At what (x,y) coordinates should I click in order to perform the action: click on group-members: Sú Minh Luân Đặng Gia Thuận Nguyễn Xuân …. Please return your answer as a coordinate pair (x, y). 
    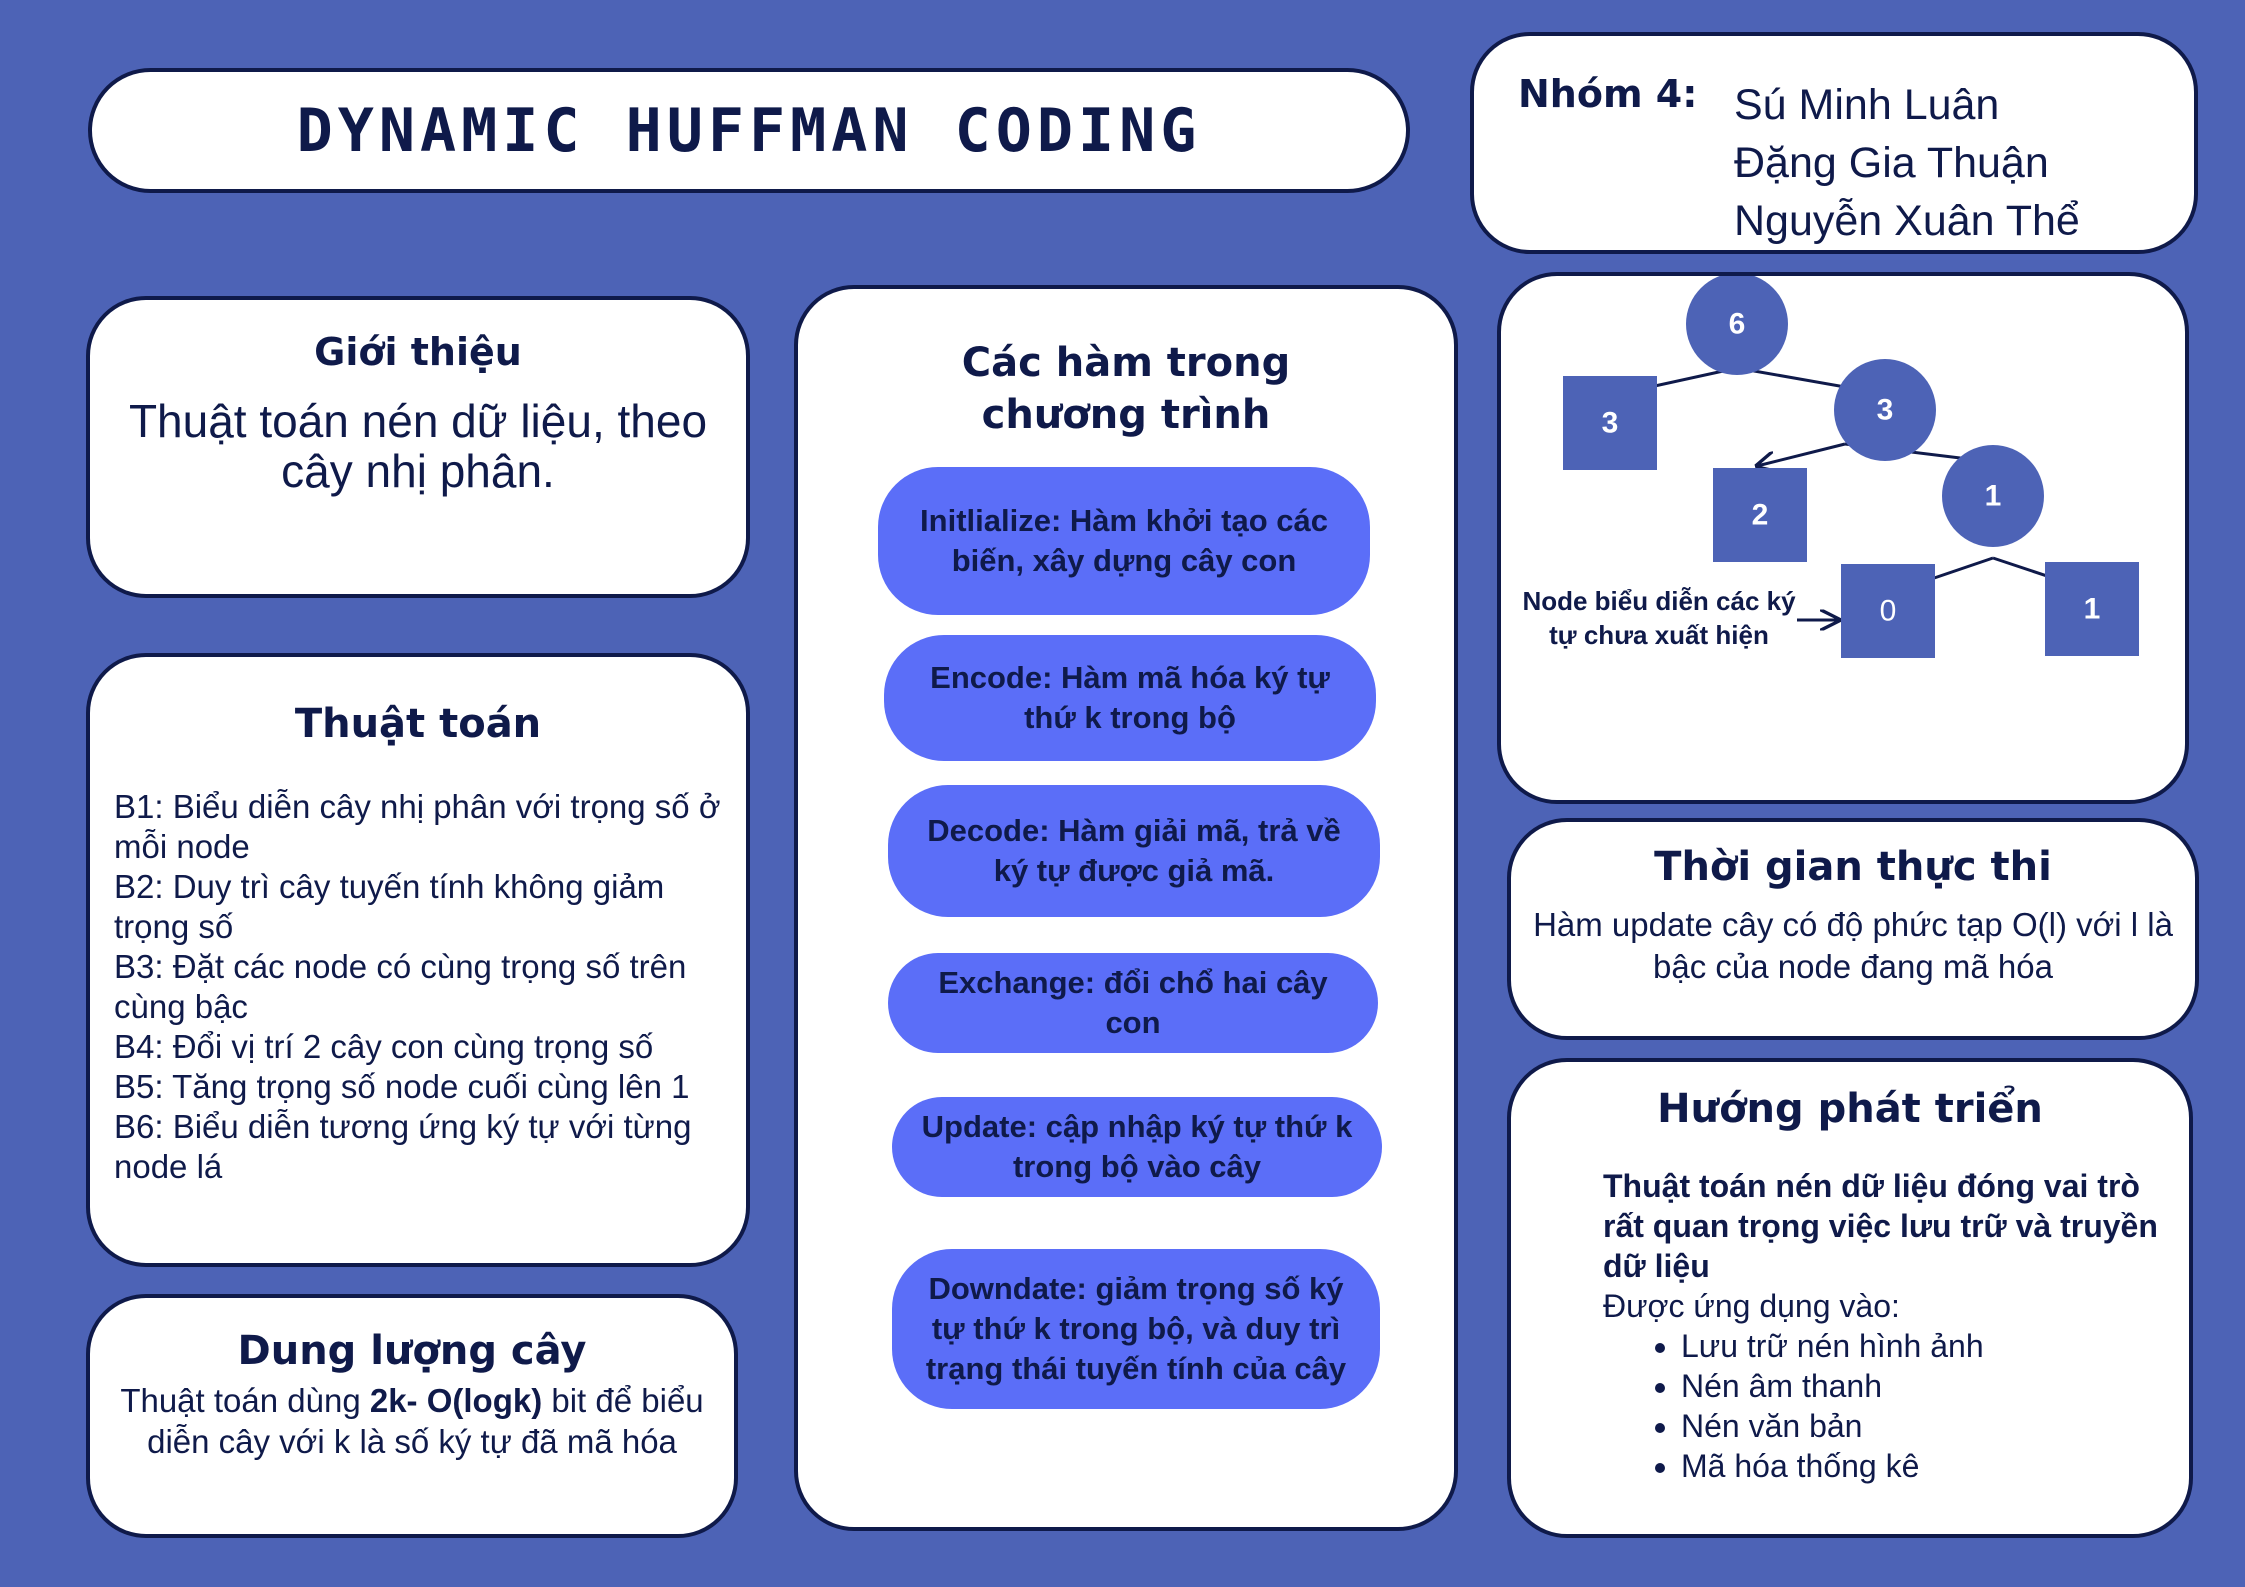
    Looking at the image, I should click on (1907, 163).